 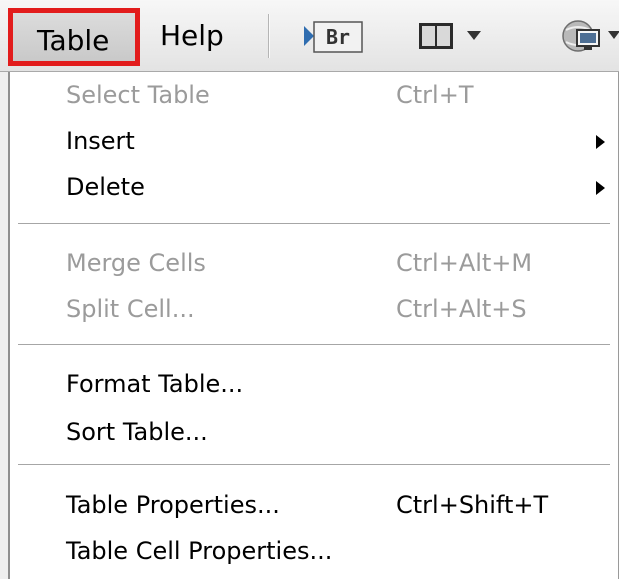 I want to click on menu-item-merge-cells: Merge Cells Ctrl+Alt+M, so click(x=336, y=263).